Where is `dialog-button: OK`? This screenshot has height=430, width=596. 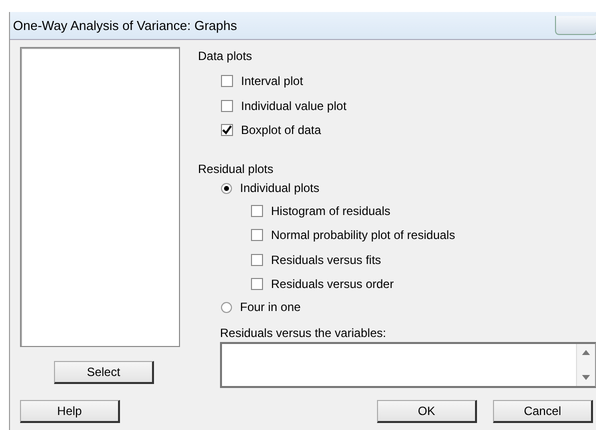 dialog-button: OK is located at coordinates (427, 411).